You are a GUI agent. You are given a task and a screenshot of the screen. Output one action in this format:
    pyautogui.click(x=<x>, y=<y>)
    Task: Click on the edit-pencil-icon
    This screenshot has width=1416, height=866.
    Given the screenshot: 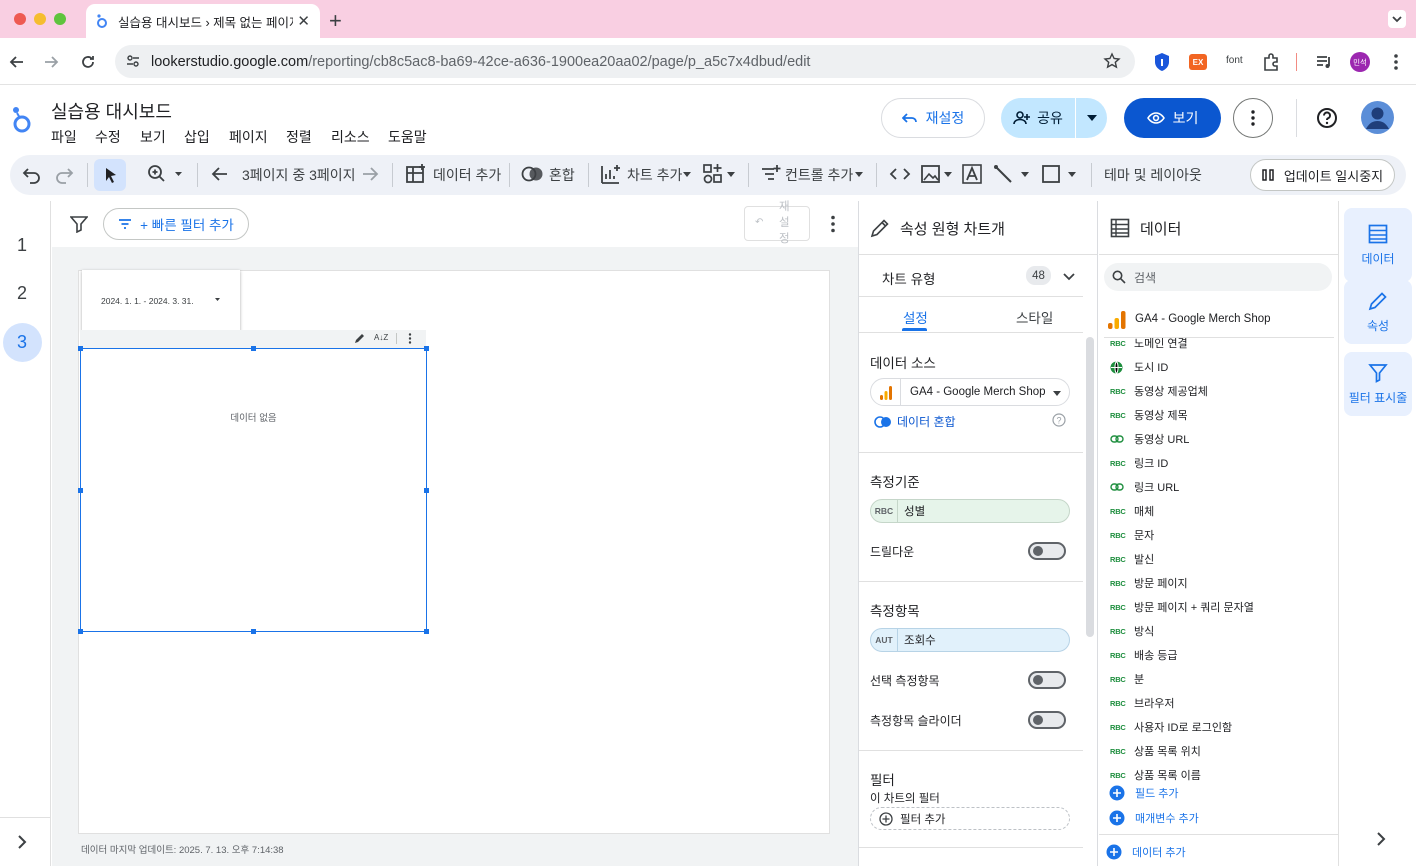 What is the action you would take?
    pyautogui.click(x=359, y=338)
    